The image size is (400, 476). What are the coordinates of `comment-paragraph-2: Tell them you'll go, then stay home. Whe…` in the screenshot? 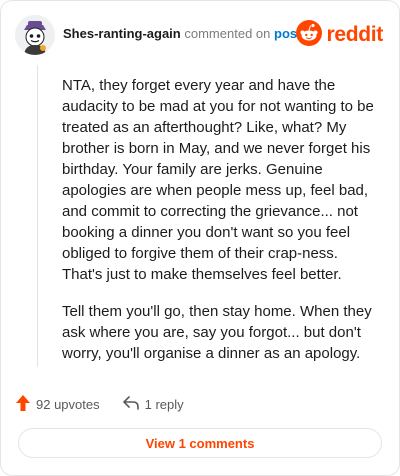 It's located at (217, 332).